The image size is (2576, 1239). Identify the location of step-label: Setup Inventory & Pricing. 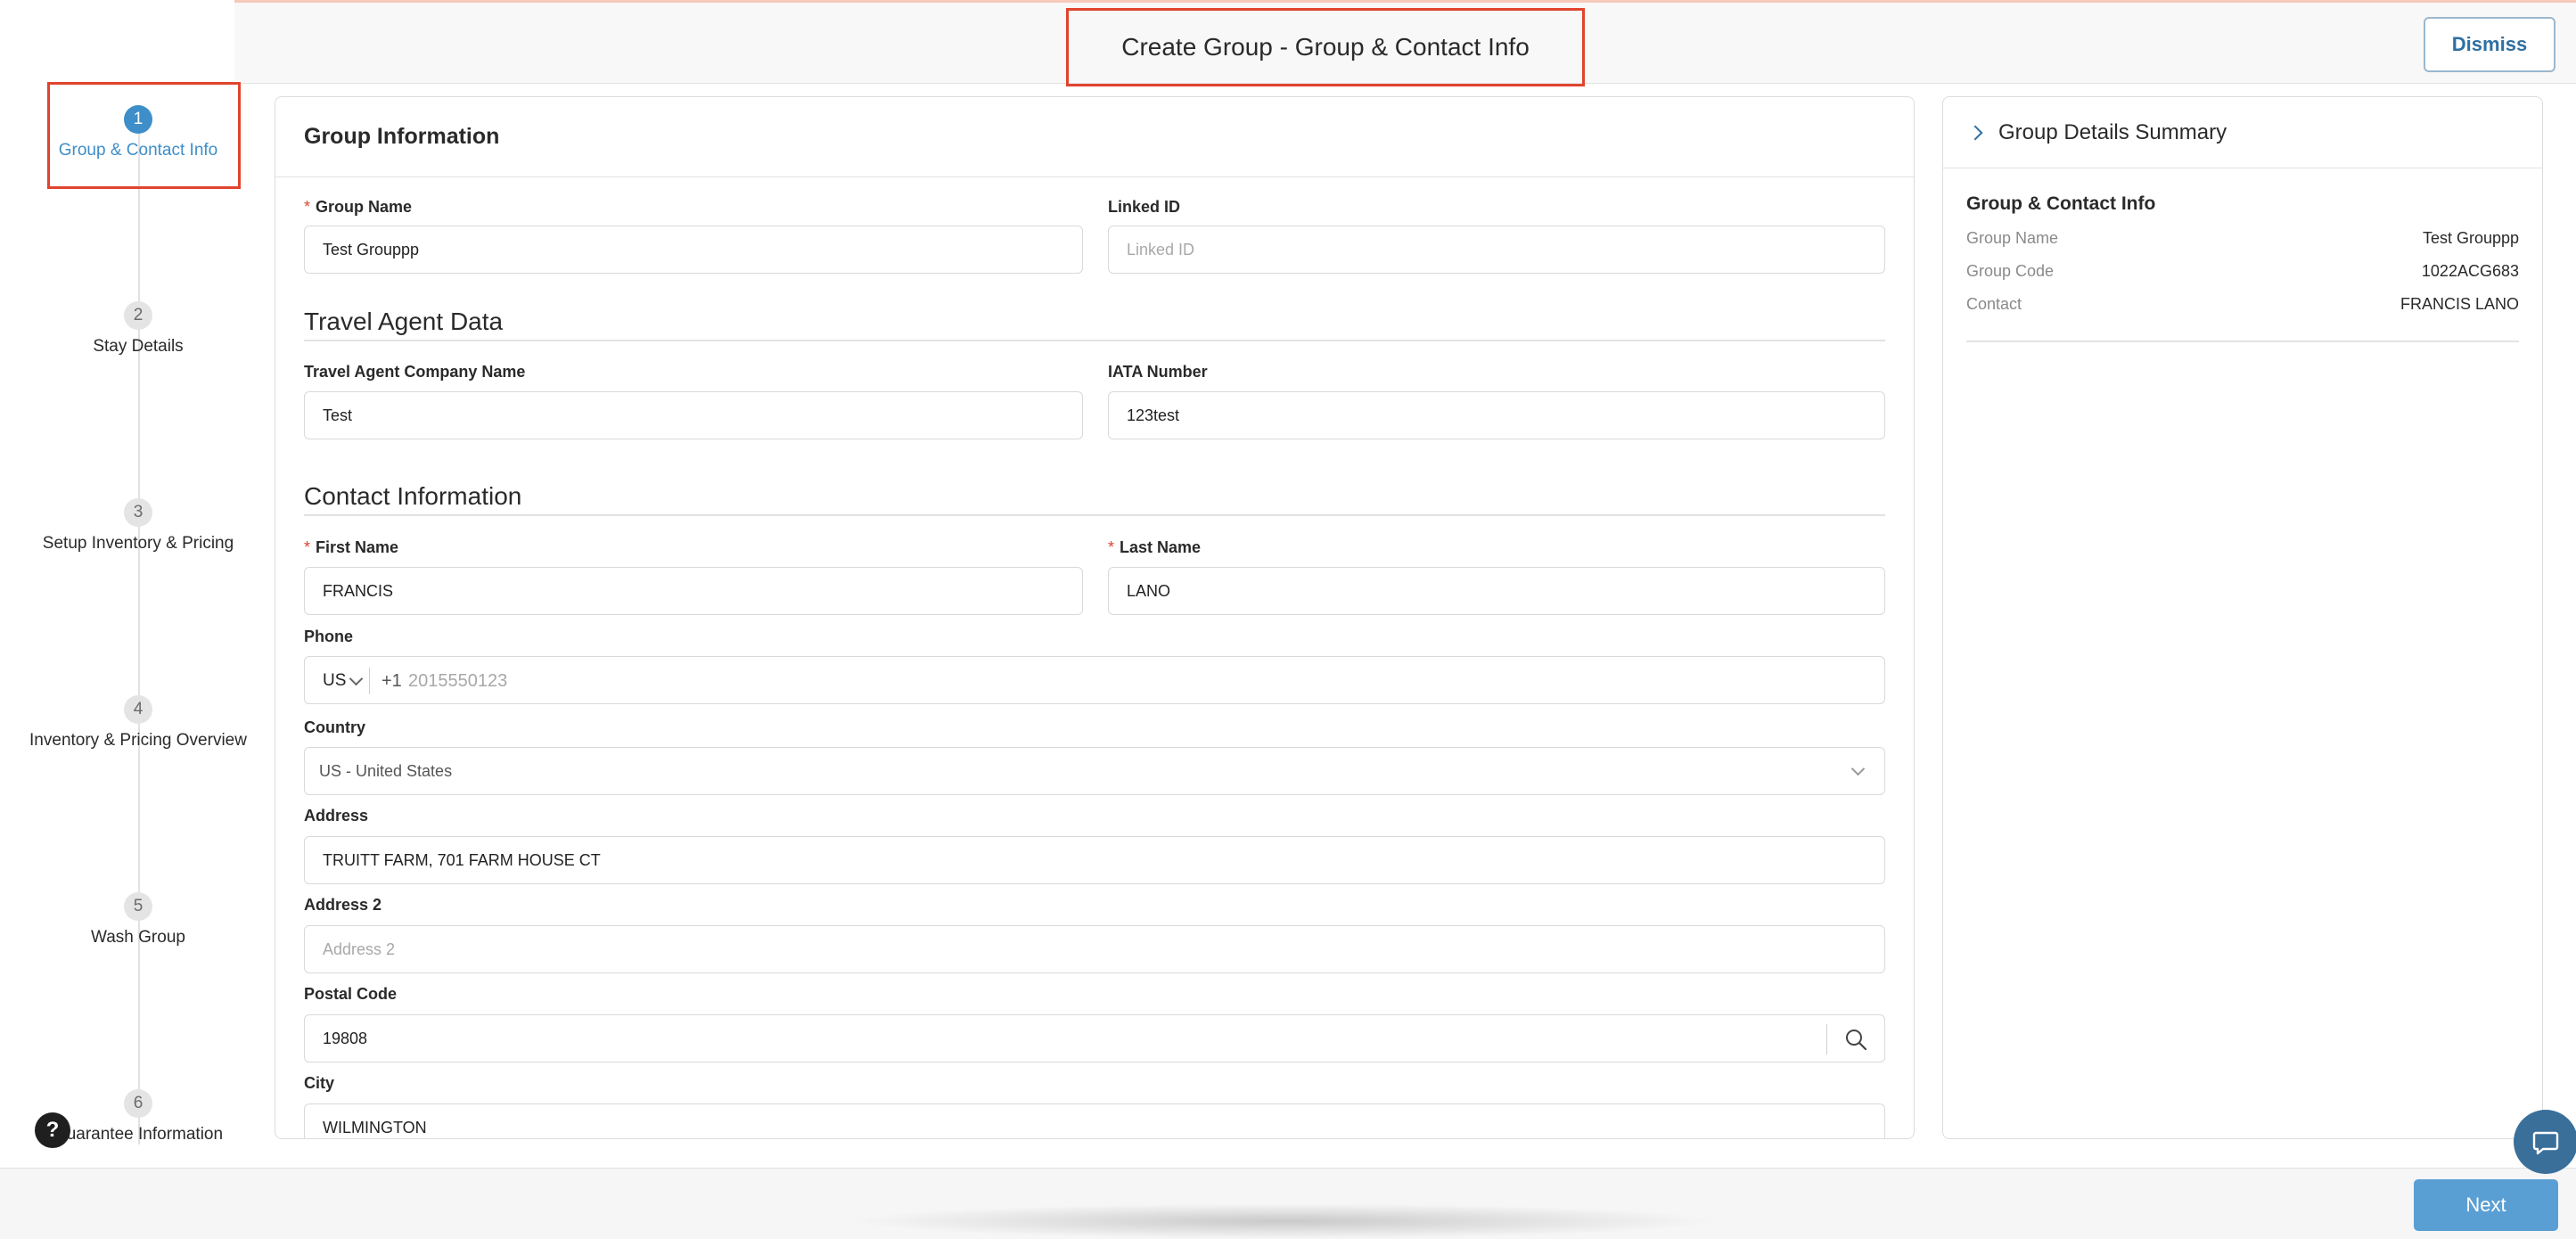
(138, 543).